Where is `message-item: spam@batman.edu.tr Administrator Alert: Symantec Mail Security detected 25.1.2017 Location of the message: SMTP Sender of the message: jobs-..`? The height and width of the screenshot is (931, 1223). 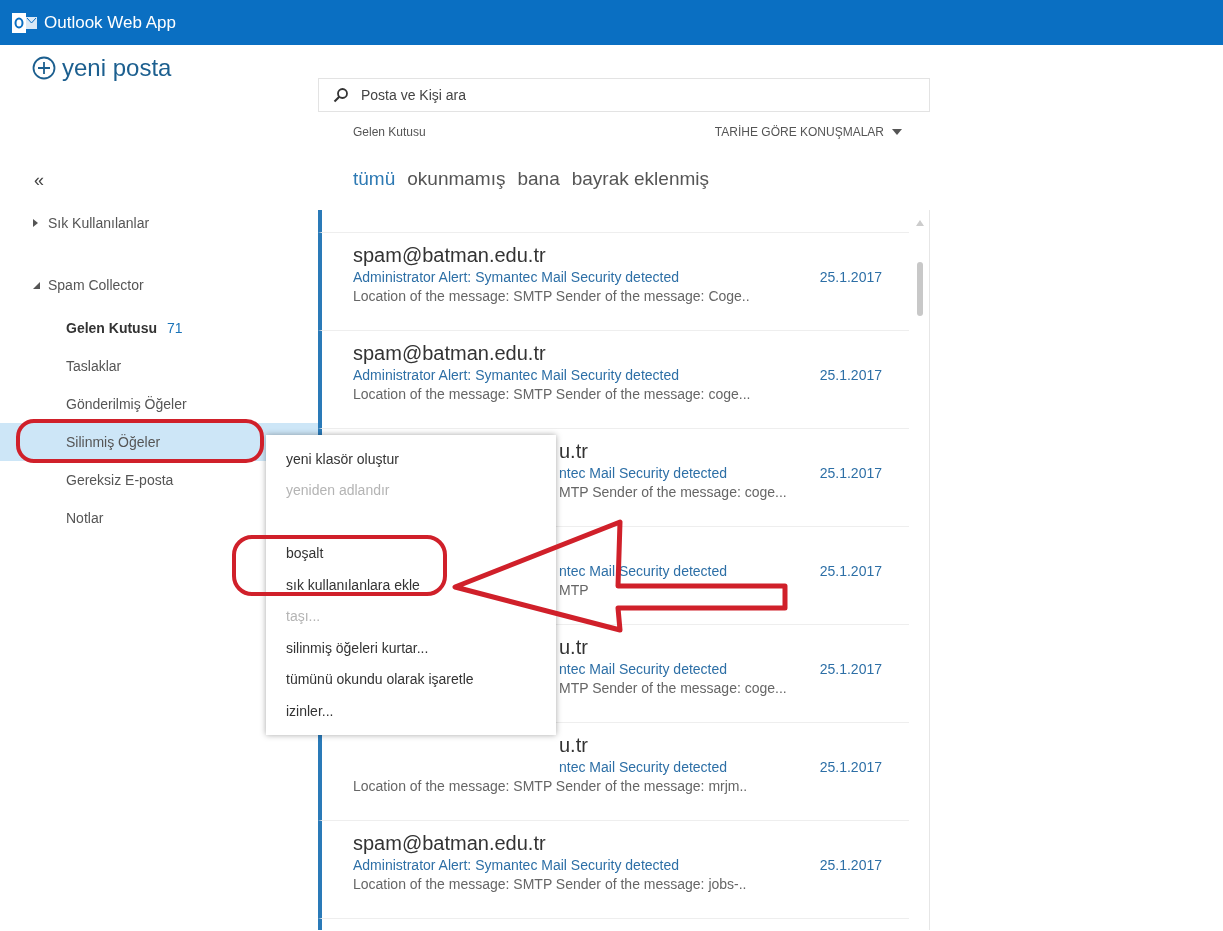 message-item: spam@batman.edu.tr Administrator Alert: Symantec Mail Security detected 25.1.2017 Location of the message: SMTP Sender of the message: jobs-.. is located at coordinates (613, 870).